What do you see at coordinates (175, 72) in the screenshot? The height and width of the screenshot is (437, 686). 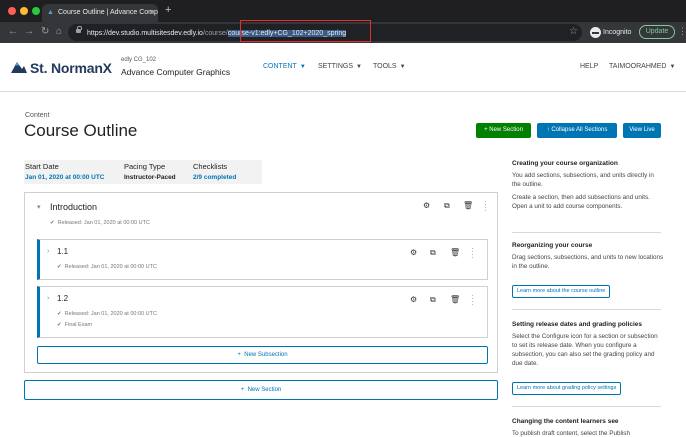 I see `course-name: Advance Computer Graphics` at bounding box center [175, 72].